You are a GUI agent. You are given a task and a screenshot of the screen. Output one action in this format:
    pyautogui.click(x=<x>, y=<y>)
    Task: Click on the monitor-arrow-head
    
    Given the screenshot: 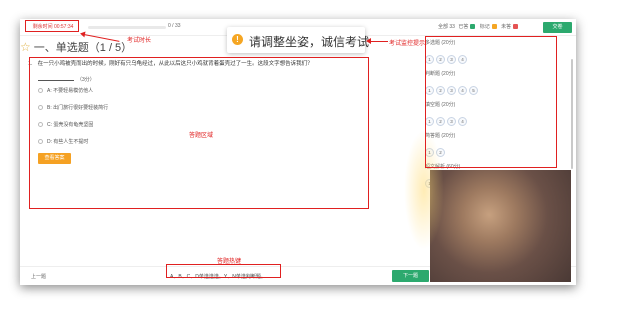 What is the action you would take?
    pyautogui.click(x=368, y=41)
    